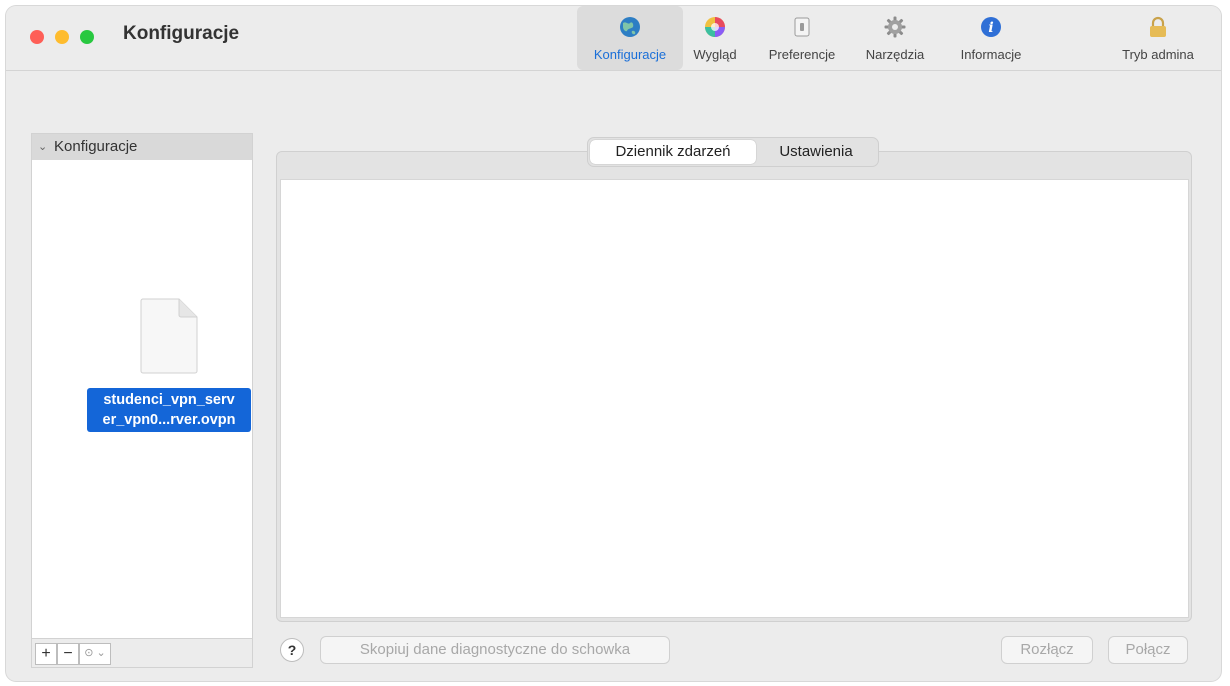 The width and height of the screenshot is (1230, 686). Describe the element at coordinates (630, 27) in the screenshot. I see `globe-icon` at that location.